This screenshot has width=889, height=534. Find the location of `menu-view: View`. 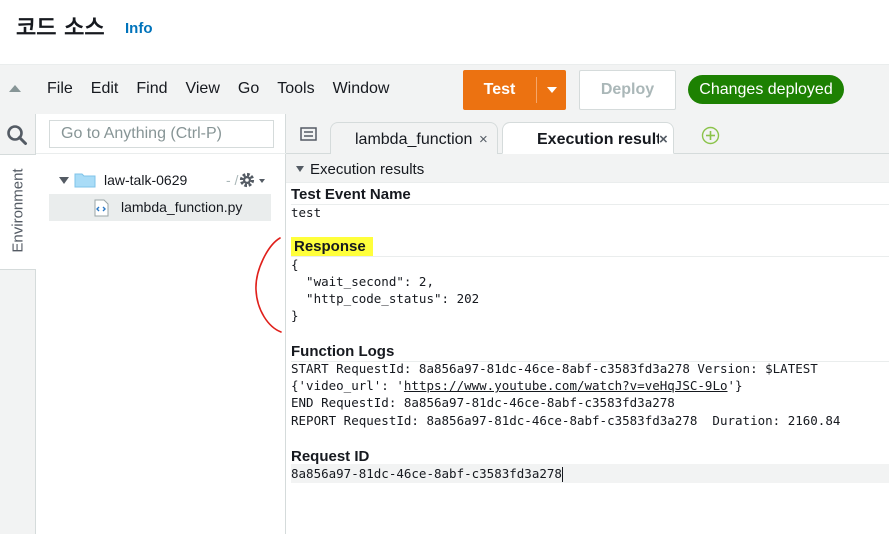

menu-view: View is located at coordinates (202, 89).